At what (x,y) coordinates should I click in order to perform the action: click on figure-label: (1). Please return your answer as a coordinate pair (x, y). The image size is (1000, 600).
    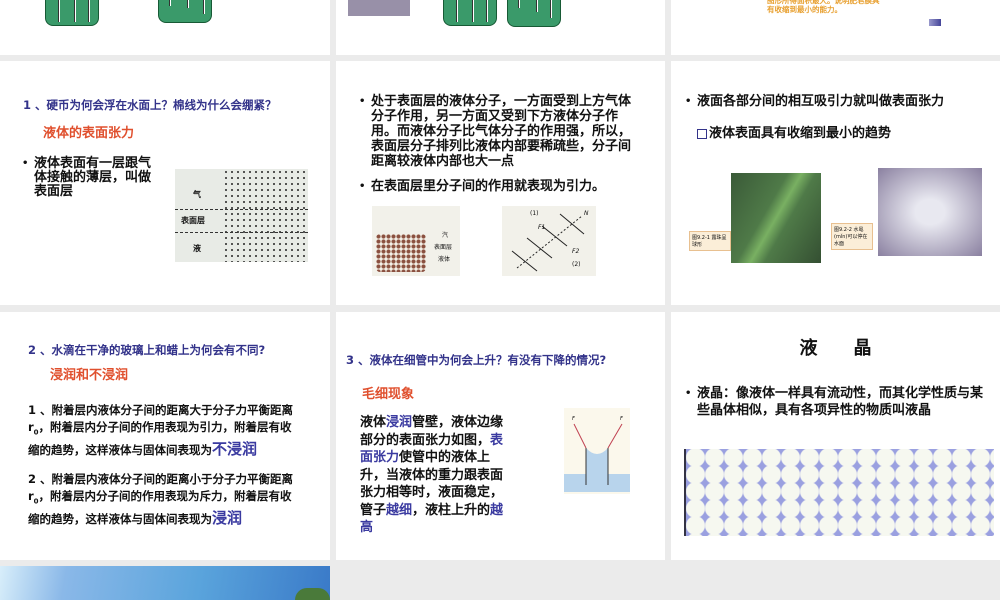
    Looking at the image, I should click on (534, 213).